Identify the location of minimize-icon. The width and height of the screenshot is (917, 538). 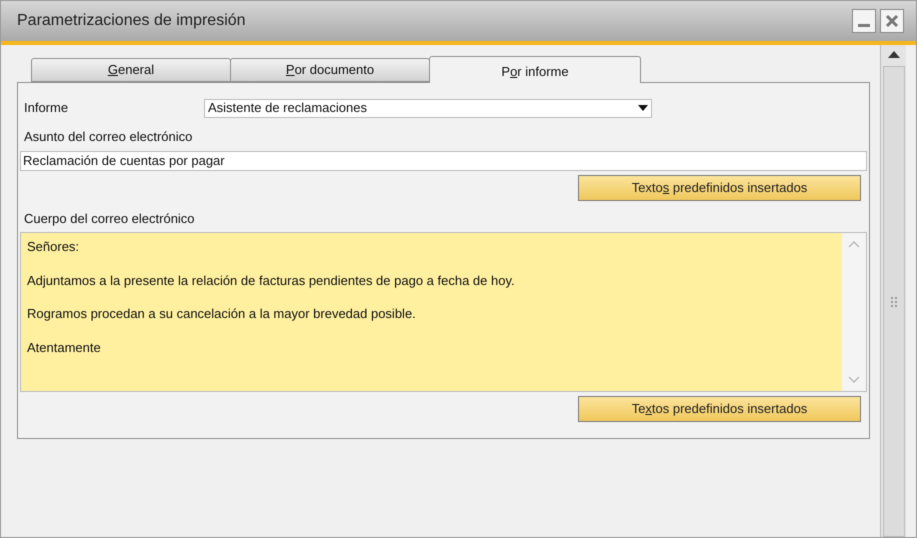
(864, 25).